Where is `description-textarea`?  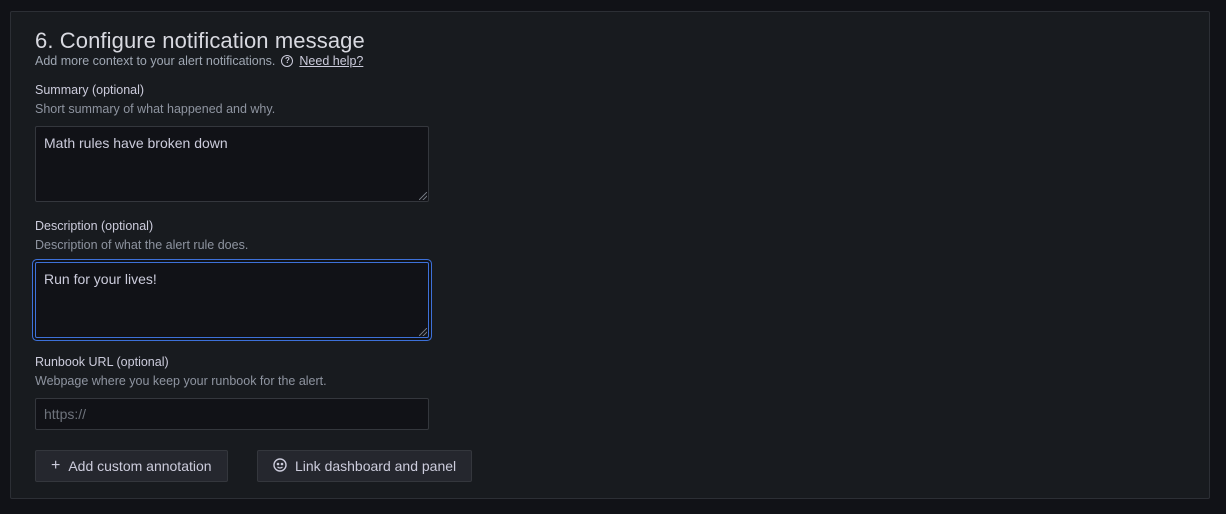 description-textarea is located at coordinates (232, 300).